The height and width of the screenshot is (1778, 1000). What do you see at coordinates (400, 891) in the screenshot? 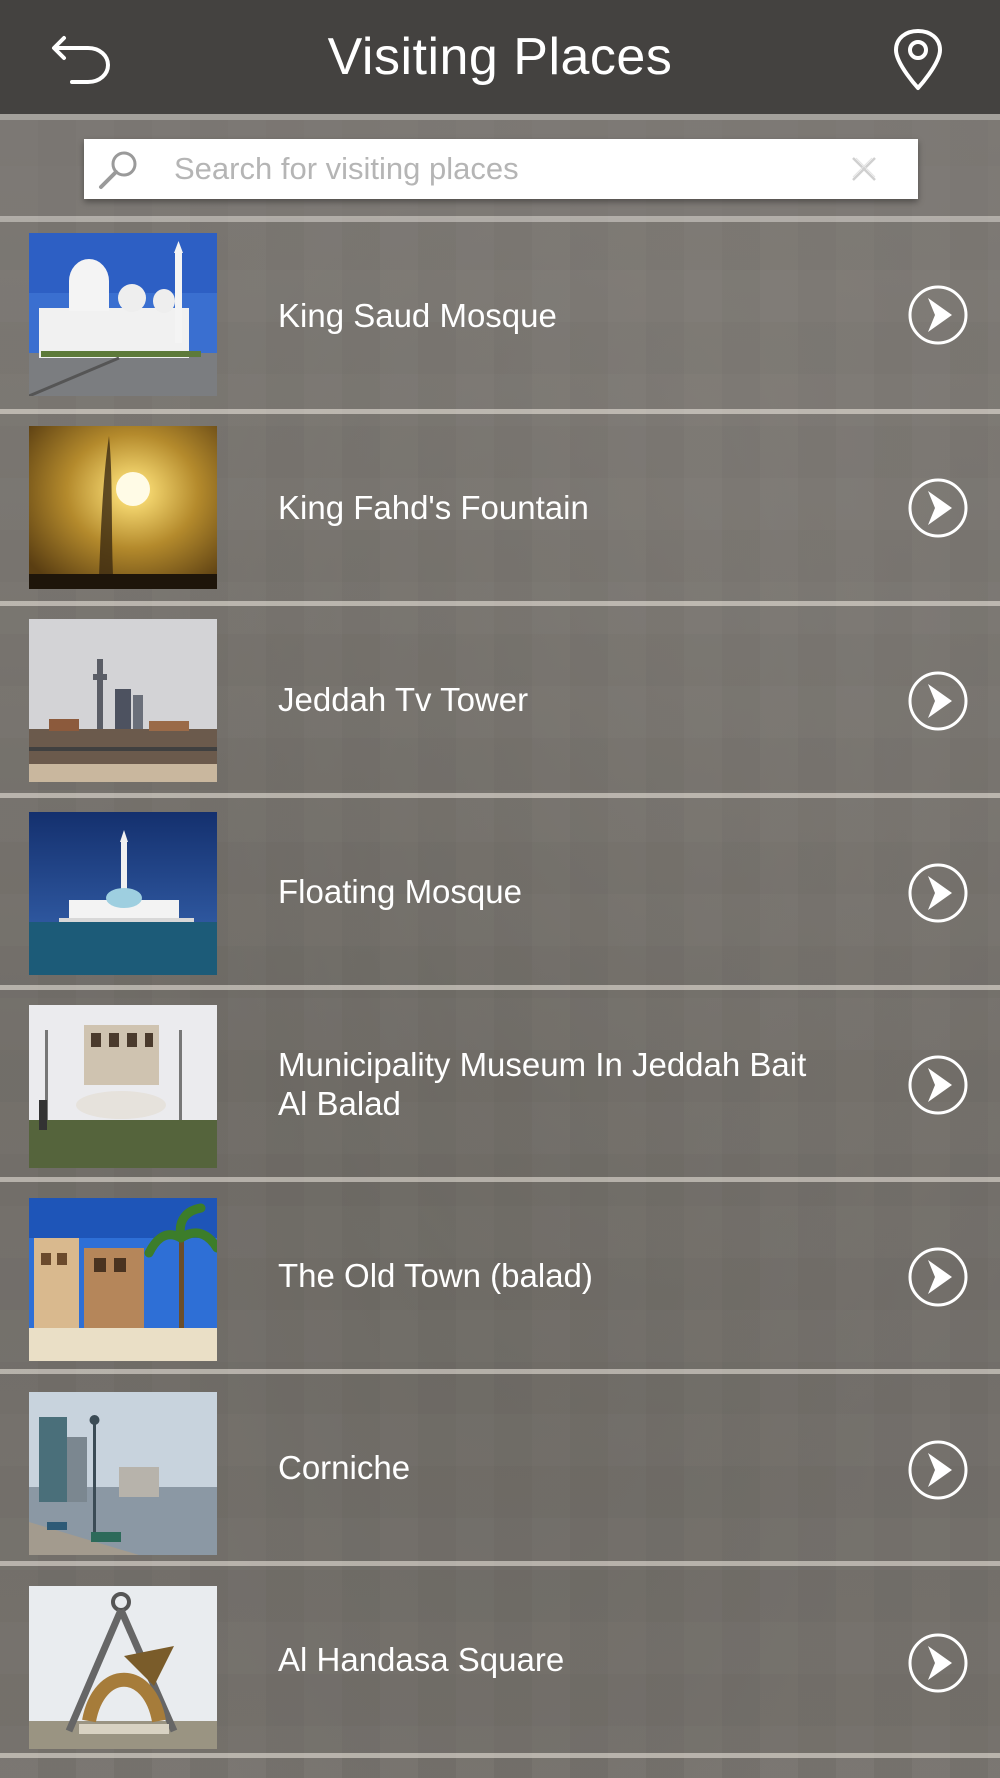
I see `place-name: Floating Mosque` at bounding box center [400, 891].